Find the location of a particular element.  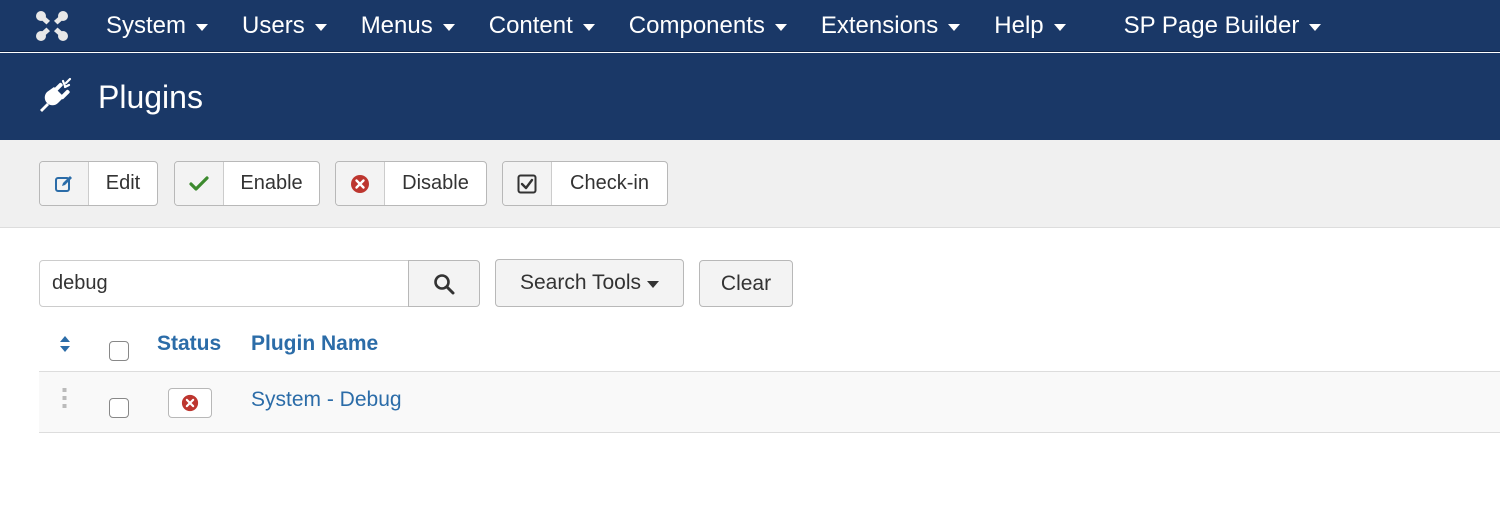

menu-menus-label: Menus is located at coordinates (396, 25).